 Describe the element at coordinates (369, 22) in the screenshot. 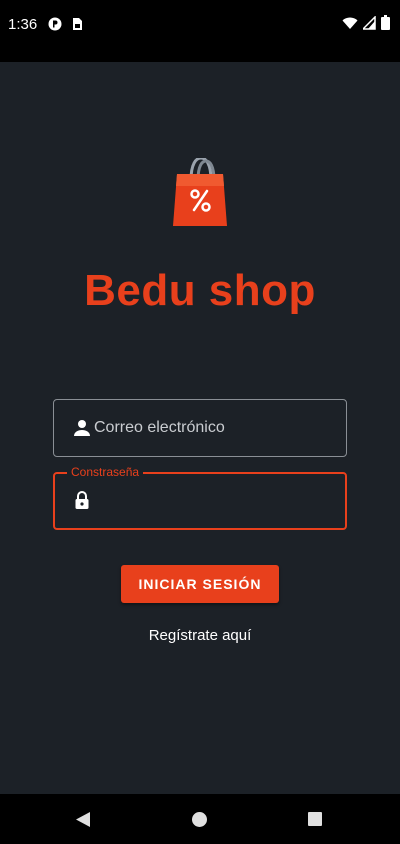

I see `signal-icon` at that location.